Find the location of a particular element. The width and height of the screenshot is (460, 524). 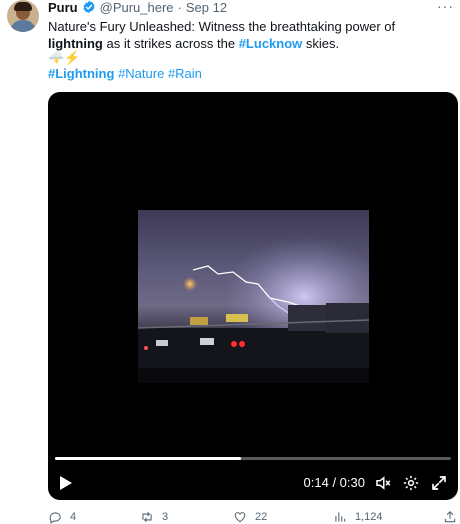

hashtag-nature: #Nature is located at coordinates (141, 73).